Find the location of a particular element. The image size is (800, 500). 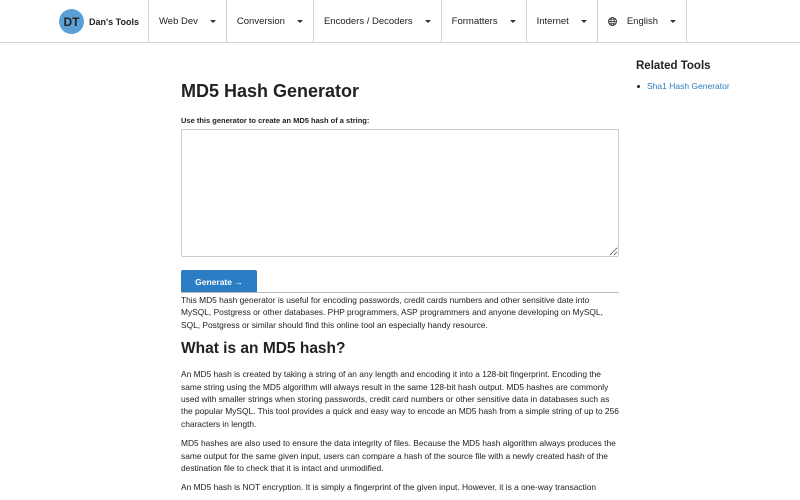

nav-menu-conversion: Conversion is located at coordinates (269, 21).